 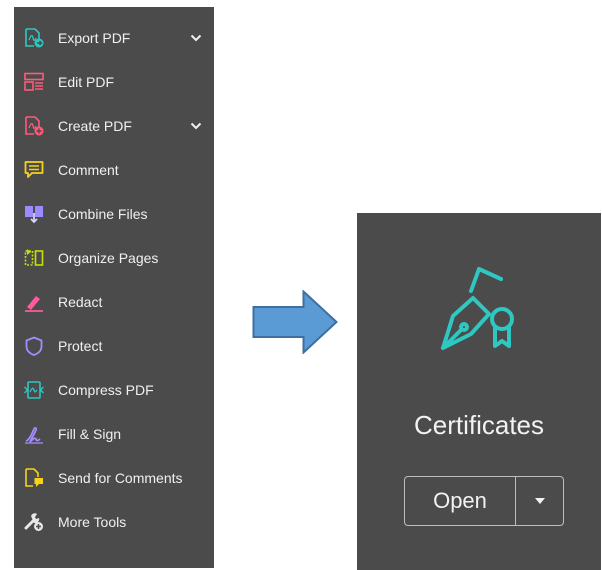 What do you see at coordinates (90, 434) in the screenshot?
I see `tool-label: Fill & Sign` at bounding box center [90, 434].